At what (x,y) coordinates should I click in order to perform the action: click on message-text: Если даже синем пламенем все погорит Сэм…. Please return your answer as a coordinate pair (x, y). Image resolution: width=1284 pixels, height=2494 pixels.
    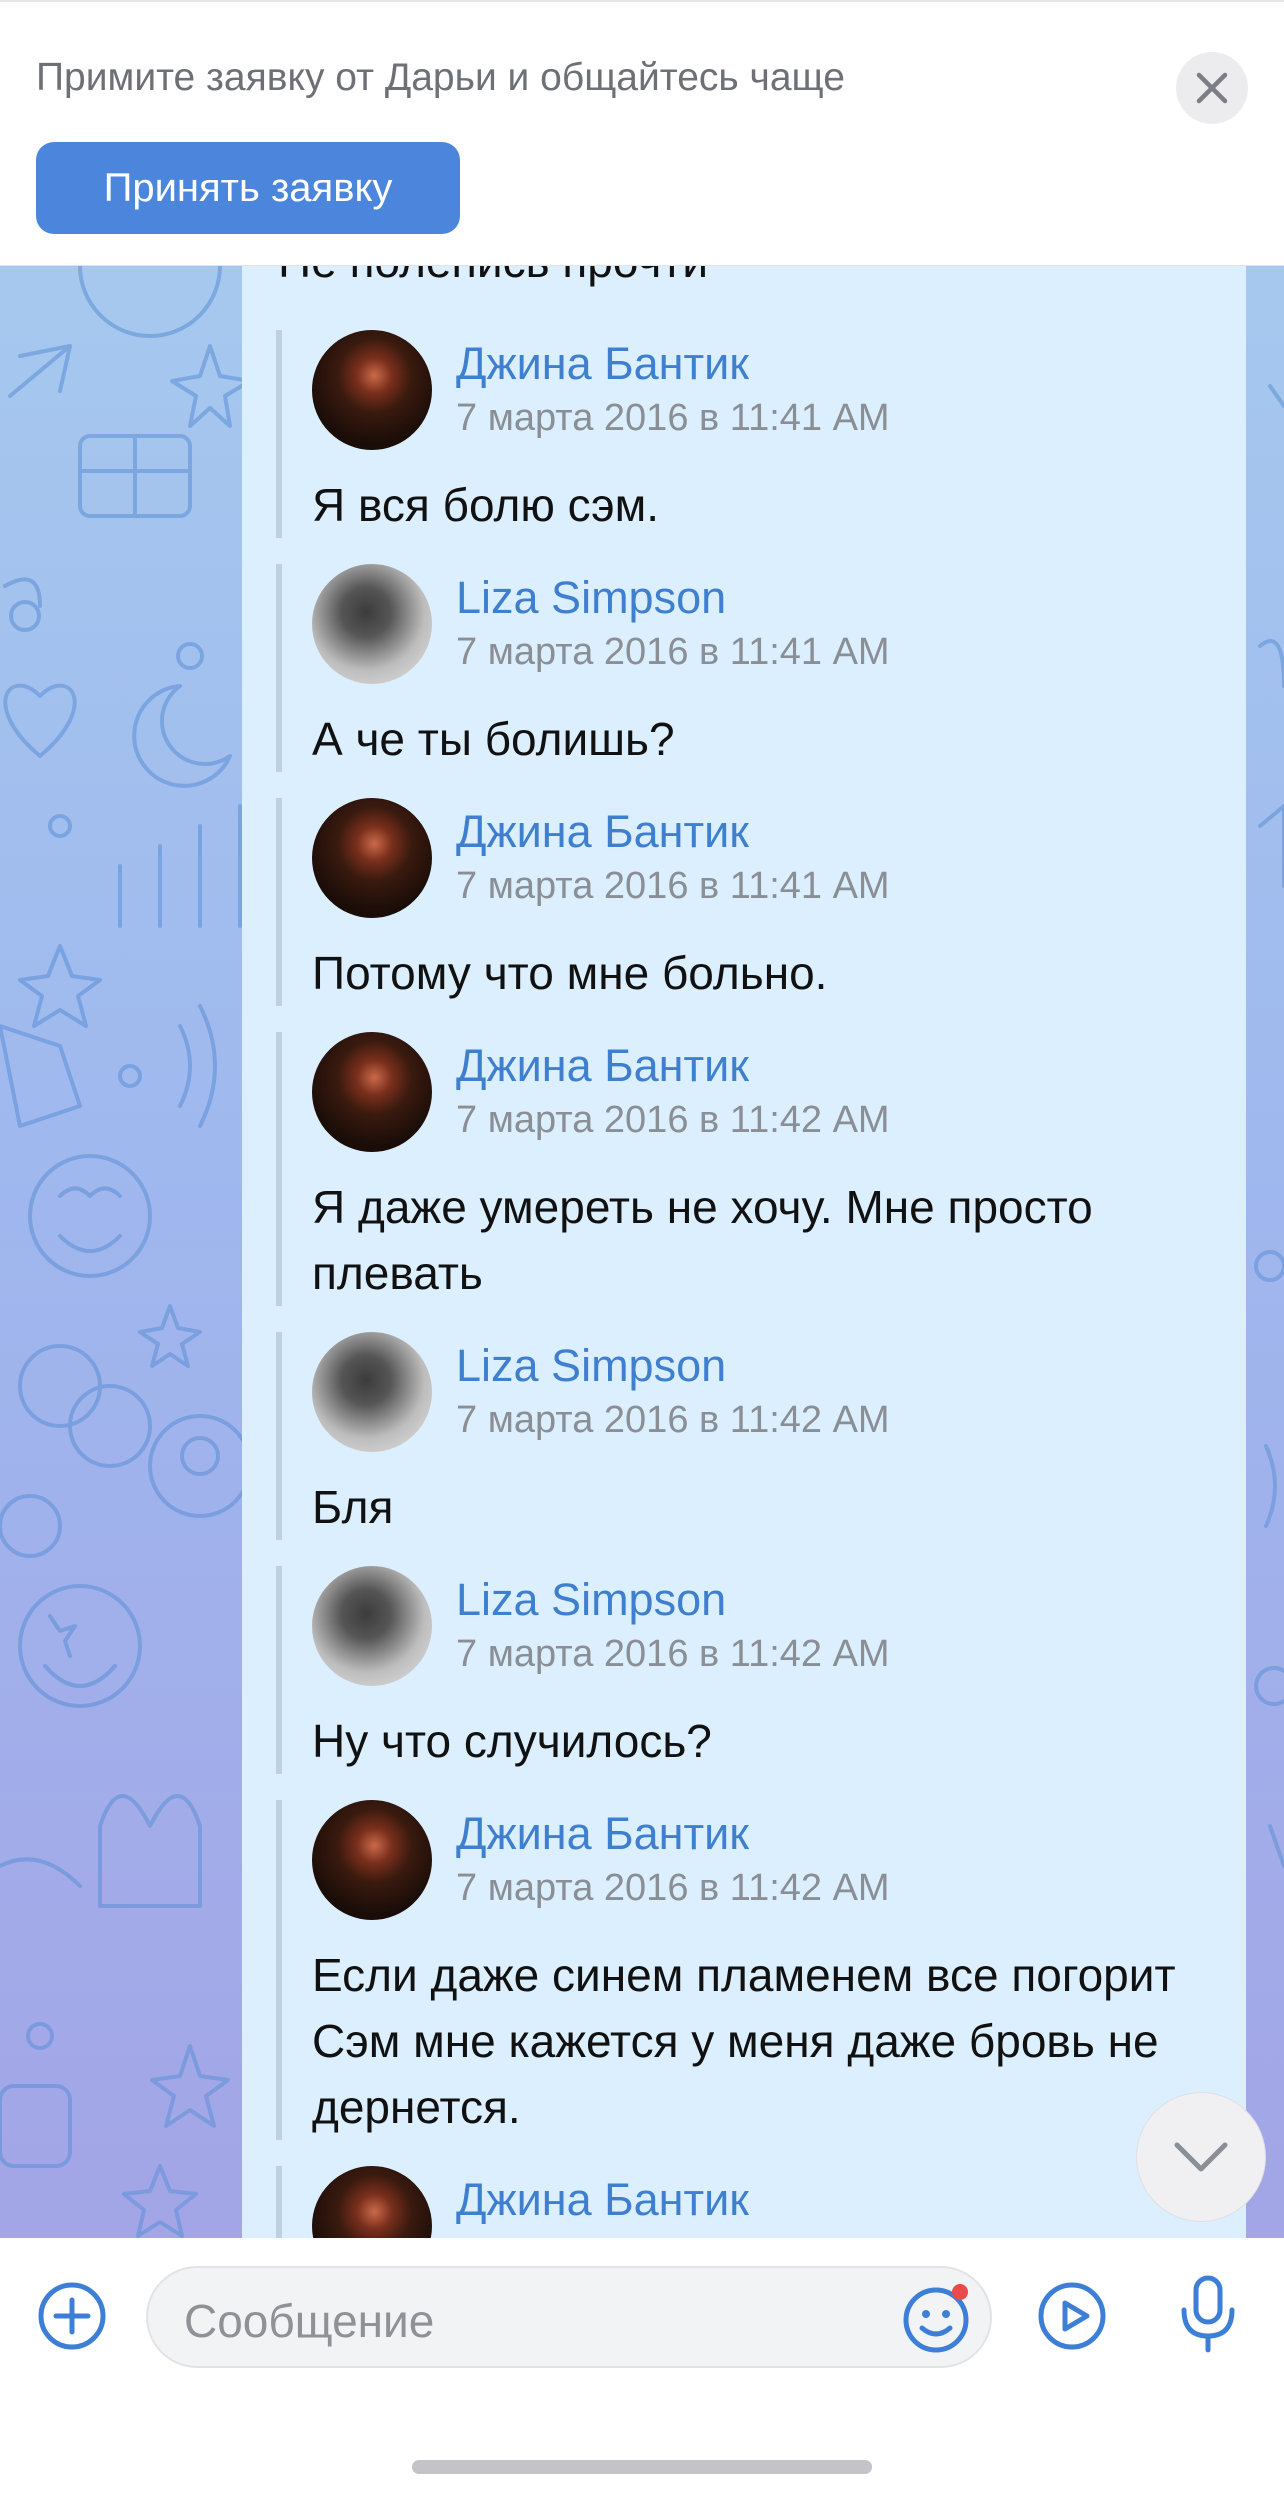
    Looking at the image, I should click on (744, 2041).